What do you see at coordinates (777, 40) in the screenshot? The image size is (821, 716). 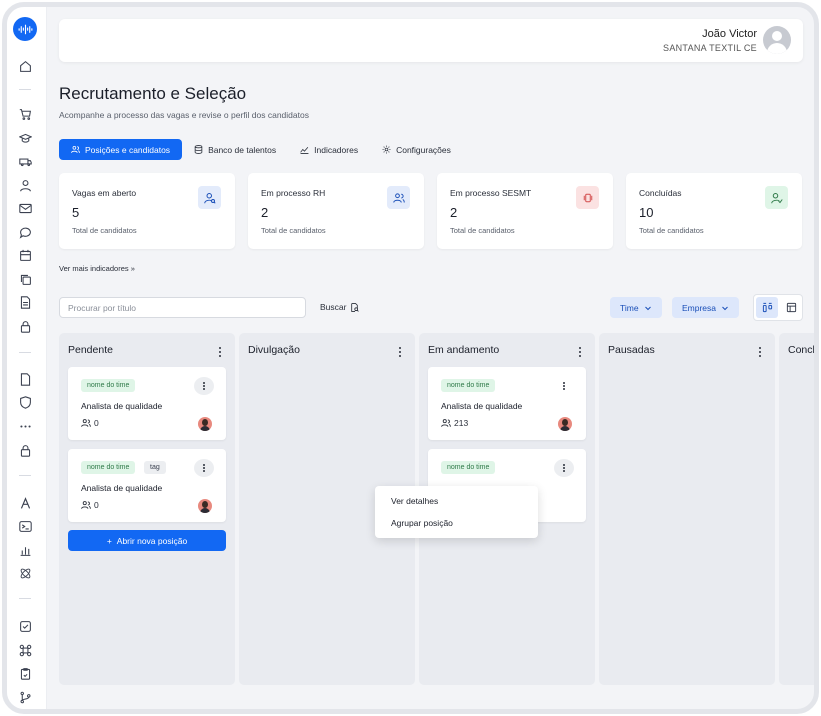 I see `user-avatar` at bounding box center [777, 40].